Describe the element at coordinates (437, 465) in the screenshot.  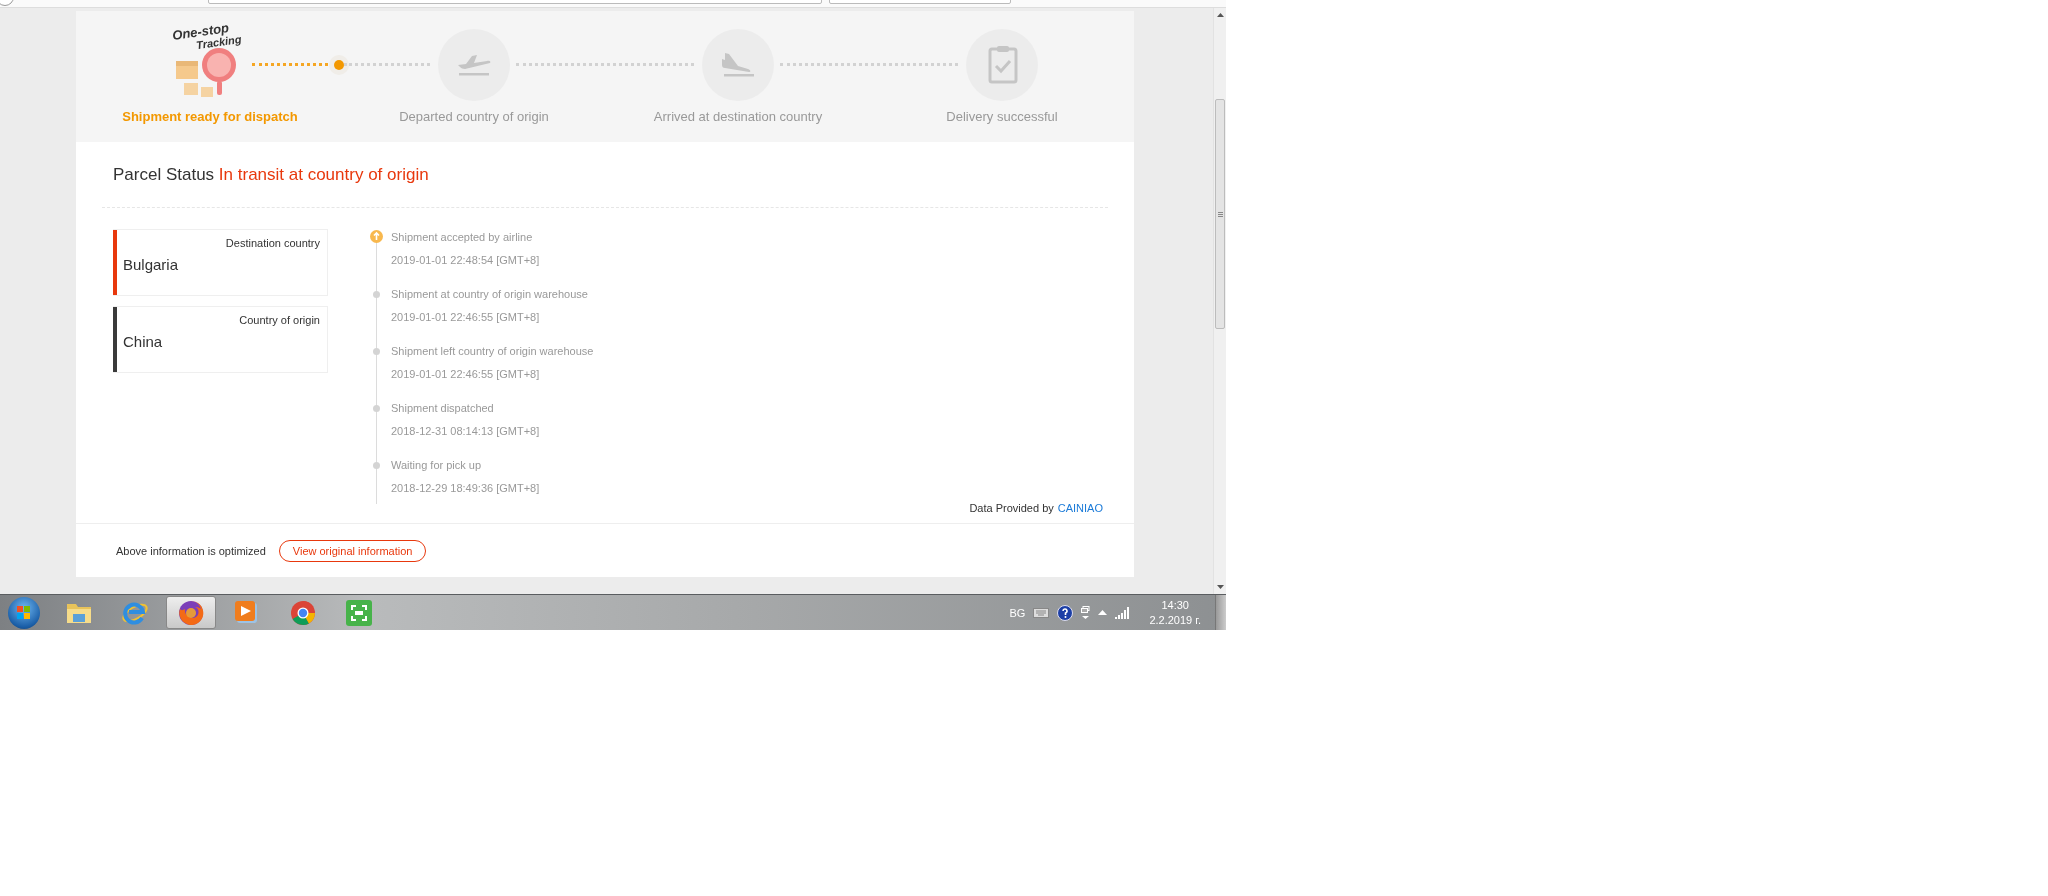
I see `event-title: Waiting for pick up` at that location.